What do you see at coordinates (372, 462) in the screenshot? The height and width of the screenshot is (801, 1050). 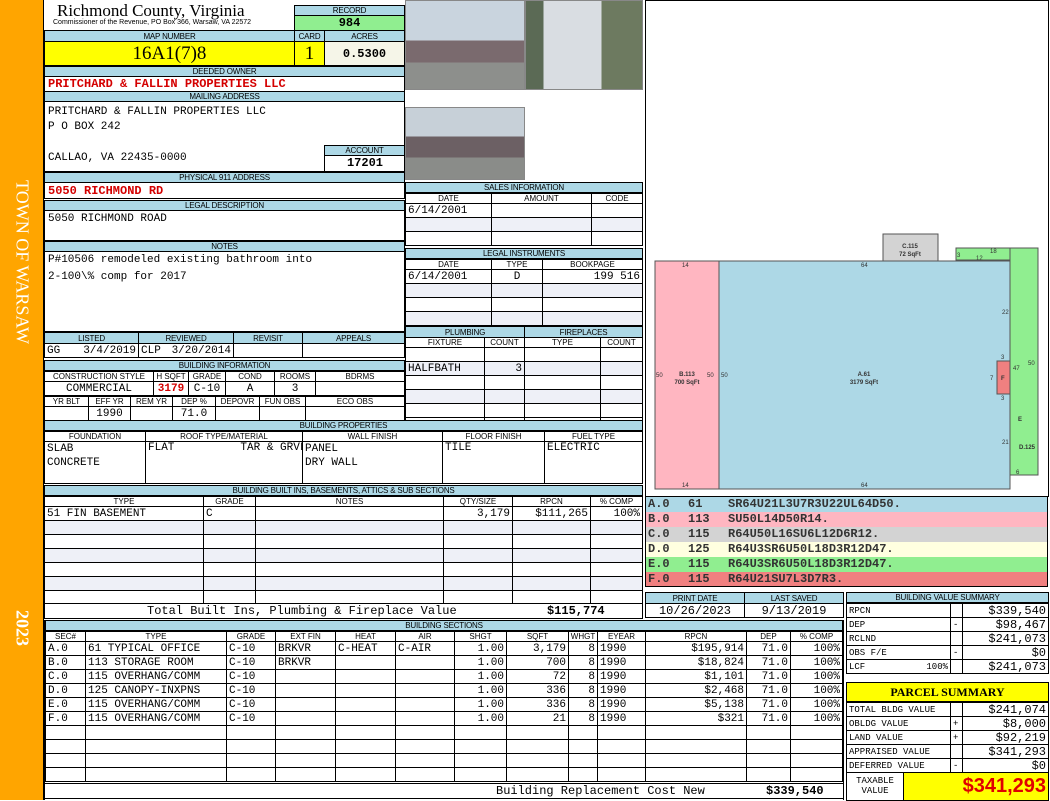 I see `wall-finish: PANEL DRY WALL` at bounding box center [372, 462].